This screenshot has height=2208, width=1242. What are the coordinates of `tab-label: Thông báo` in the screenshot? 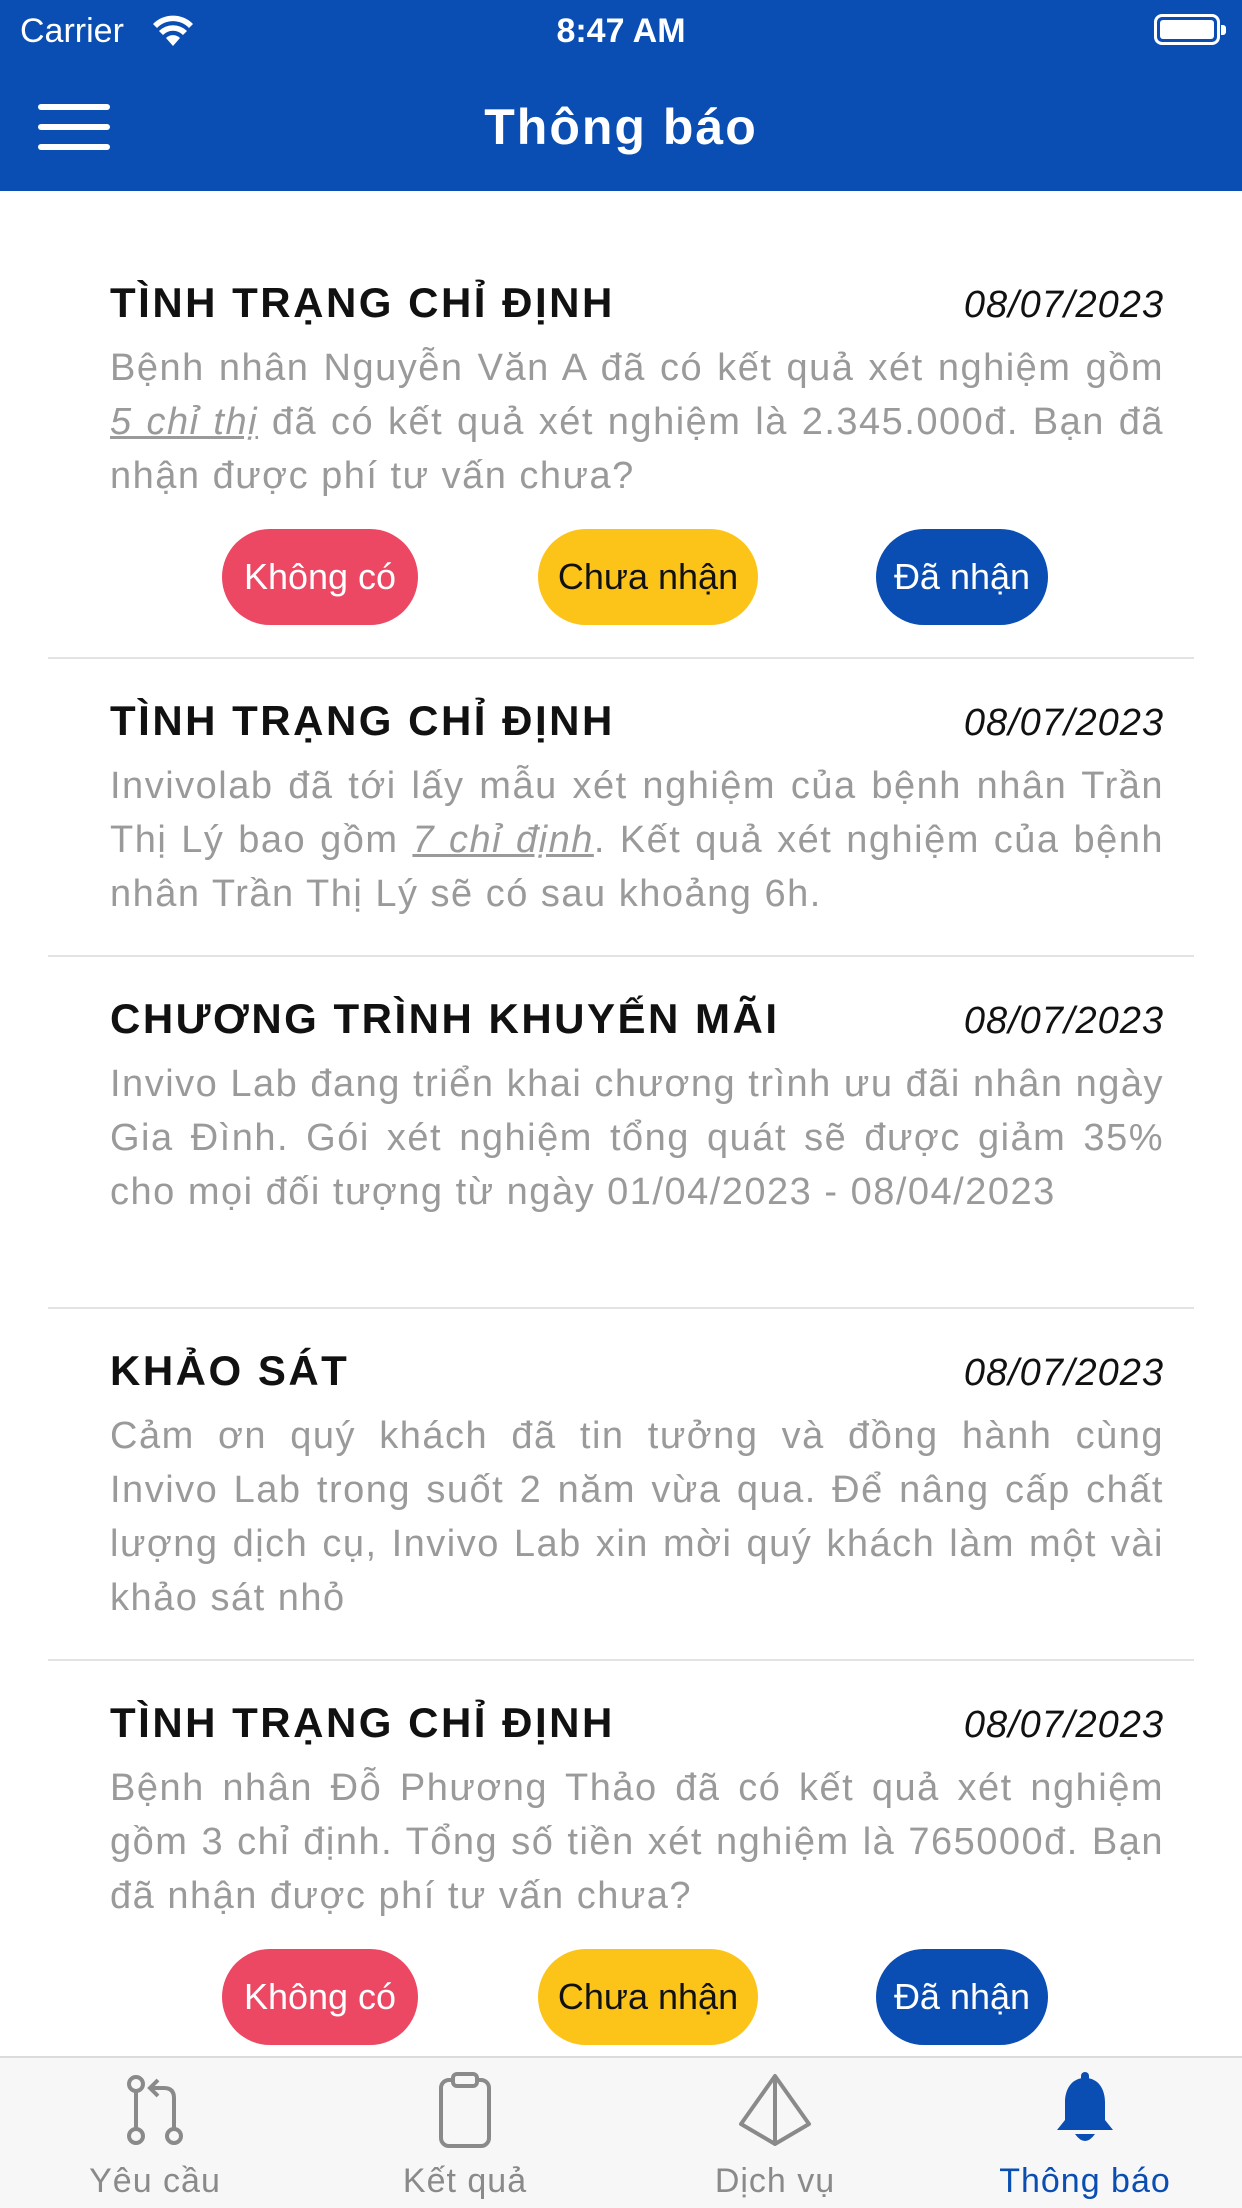 It's located at (1085, 2181).